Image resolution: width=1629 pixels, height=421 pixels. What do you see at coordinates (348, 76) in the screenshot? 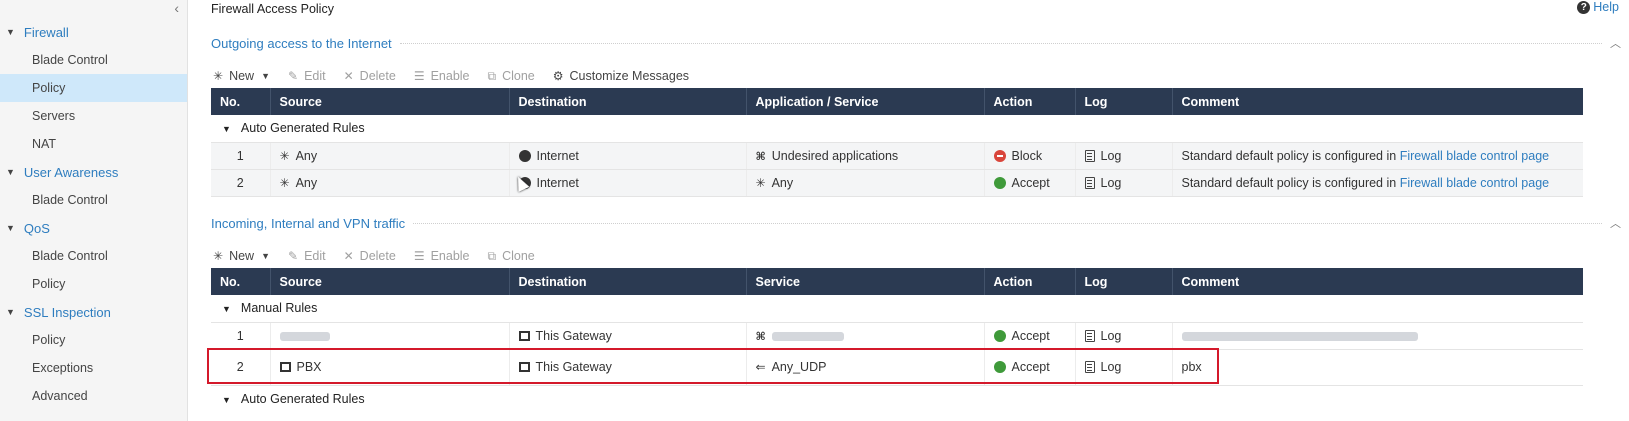
I see `delete-icon: ✕` at bounding box center [348, 76].